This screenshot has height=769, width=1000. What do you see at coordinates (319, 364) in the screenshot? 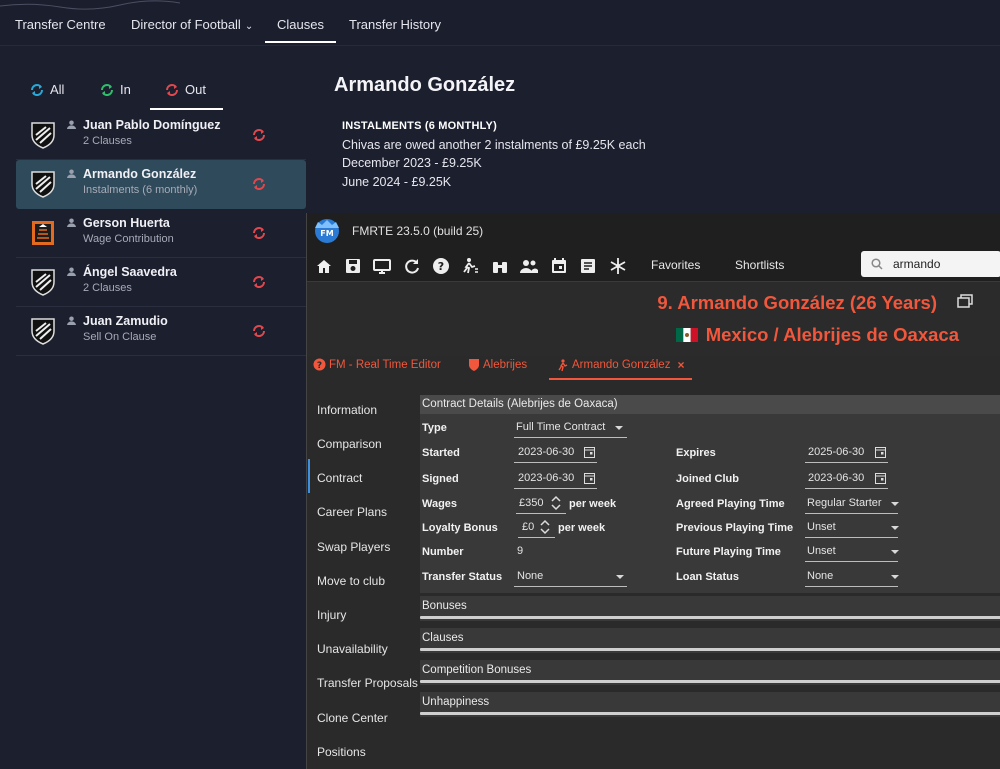
I see `help-circle-icon: ?` at bounding box center [319, 364].